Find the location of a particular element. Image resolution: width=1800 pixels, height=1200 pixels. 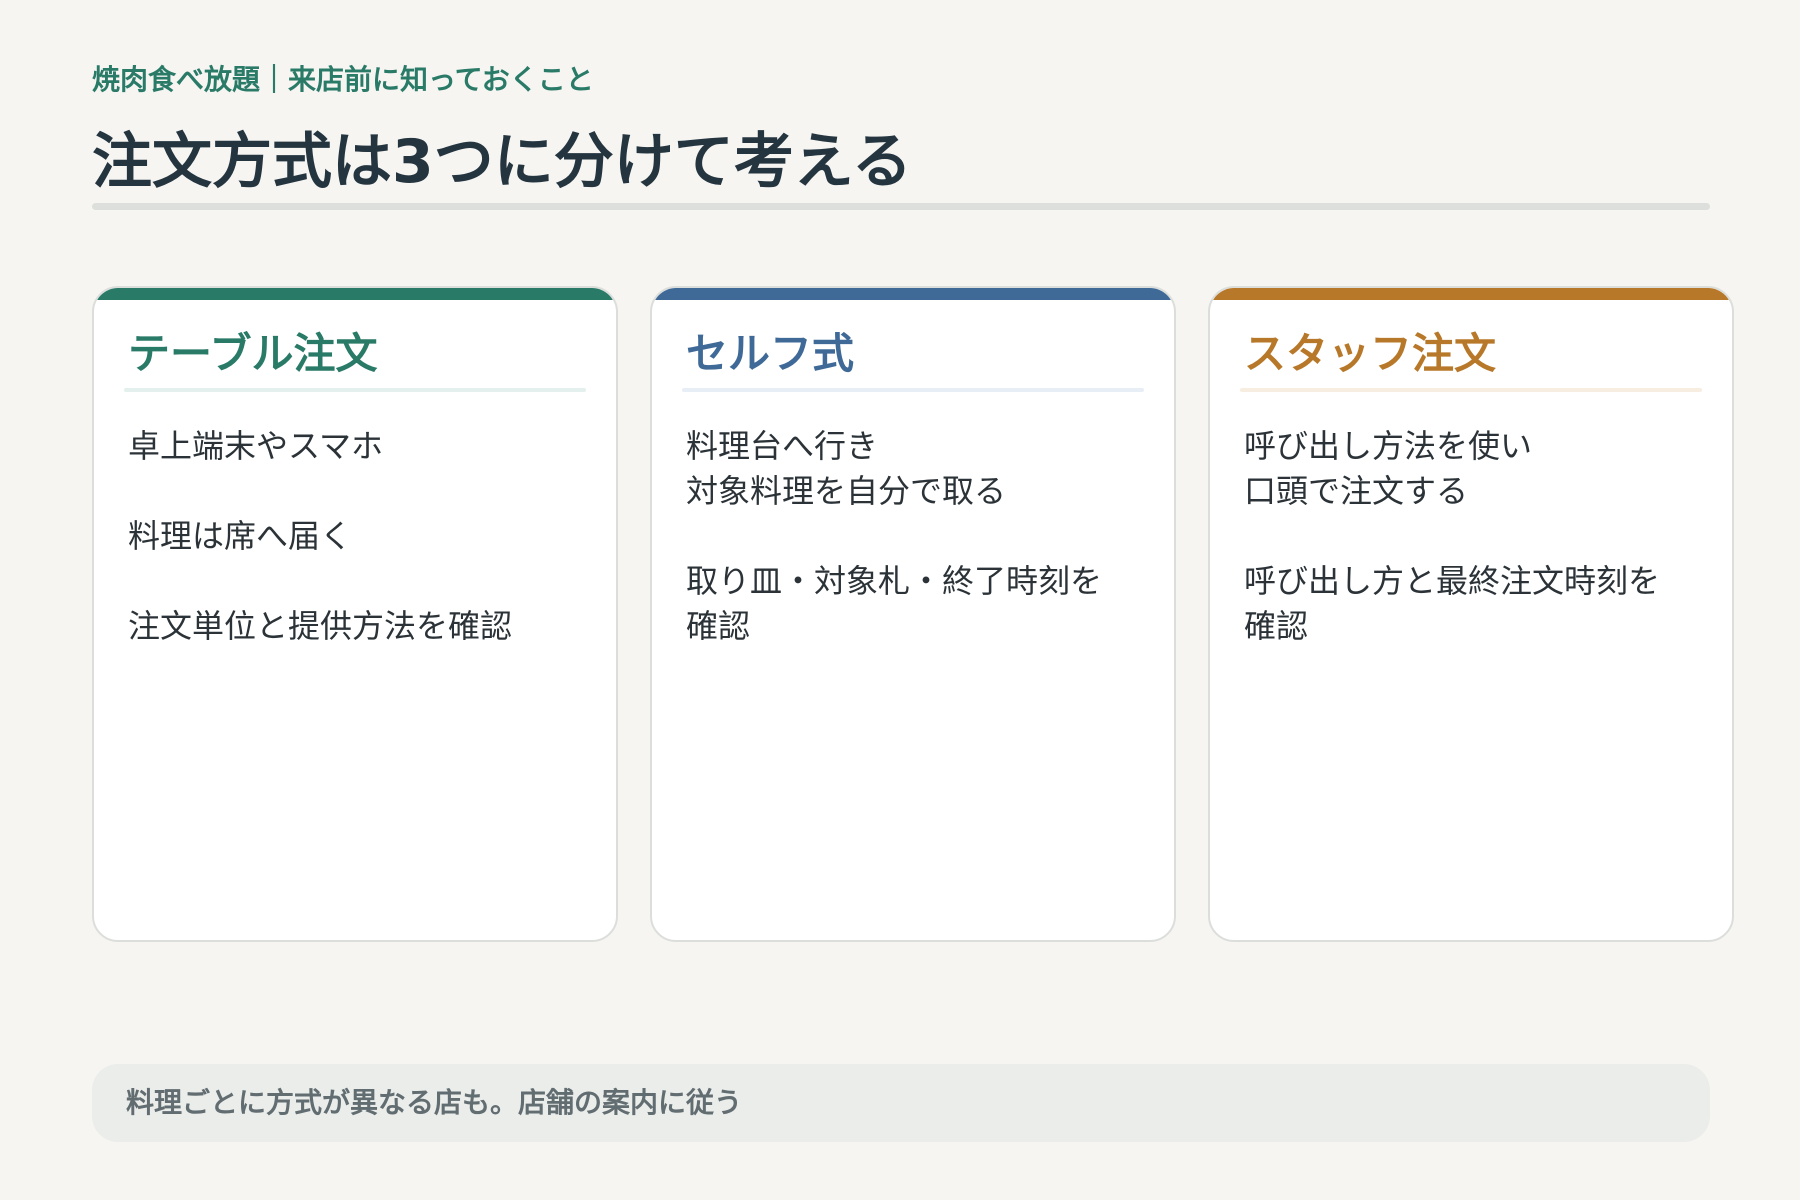

card-item: 呼び出し方法を使い 口頭で注文する is located at coordinates (1388, 468).